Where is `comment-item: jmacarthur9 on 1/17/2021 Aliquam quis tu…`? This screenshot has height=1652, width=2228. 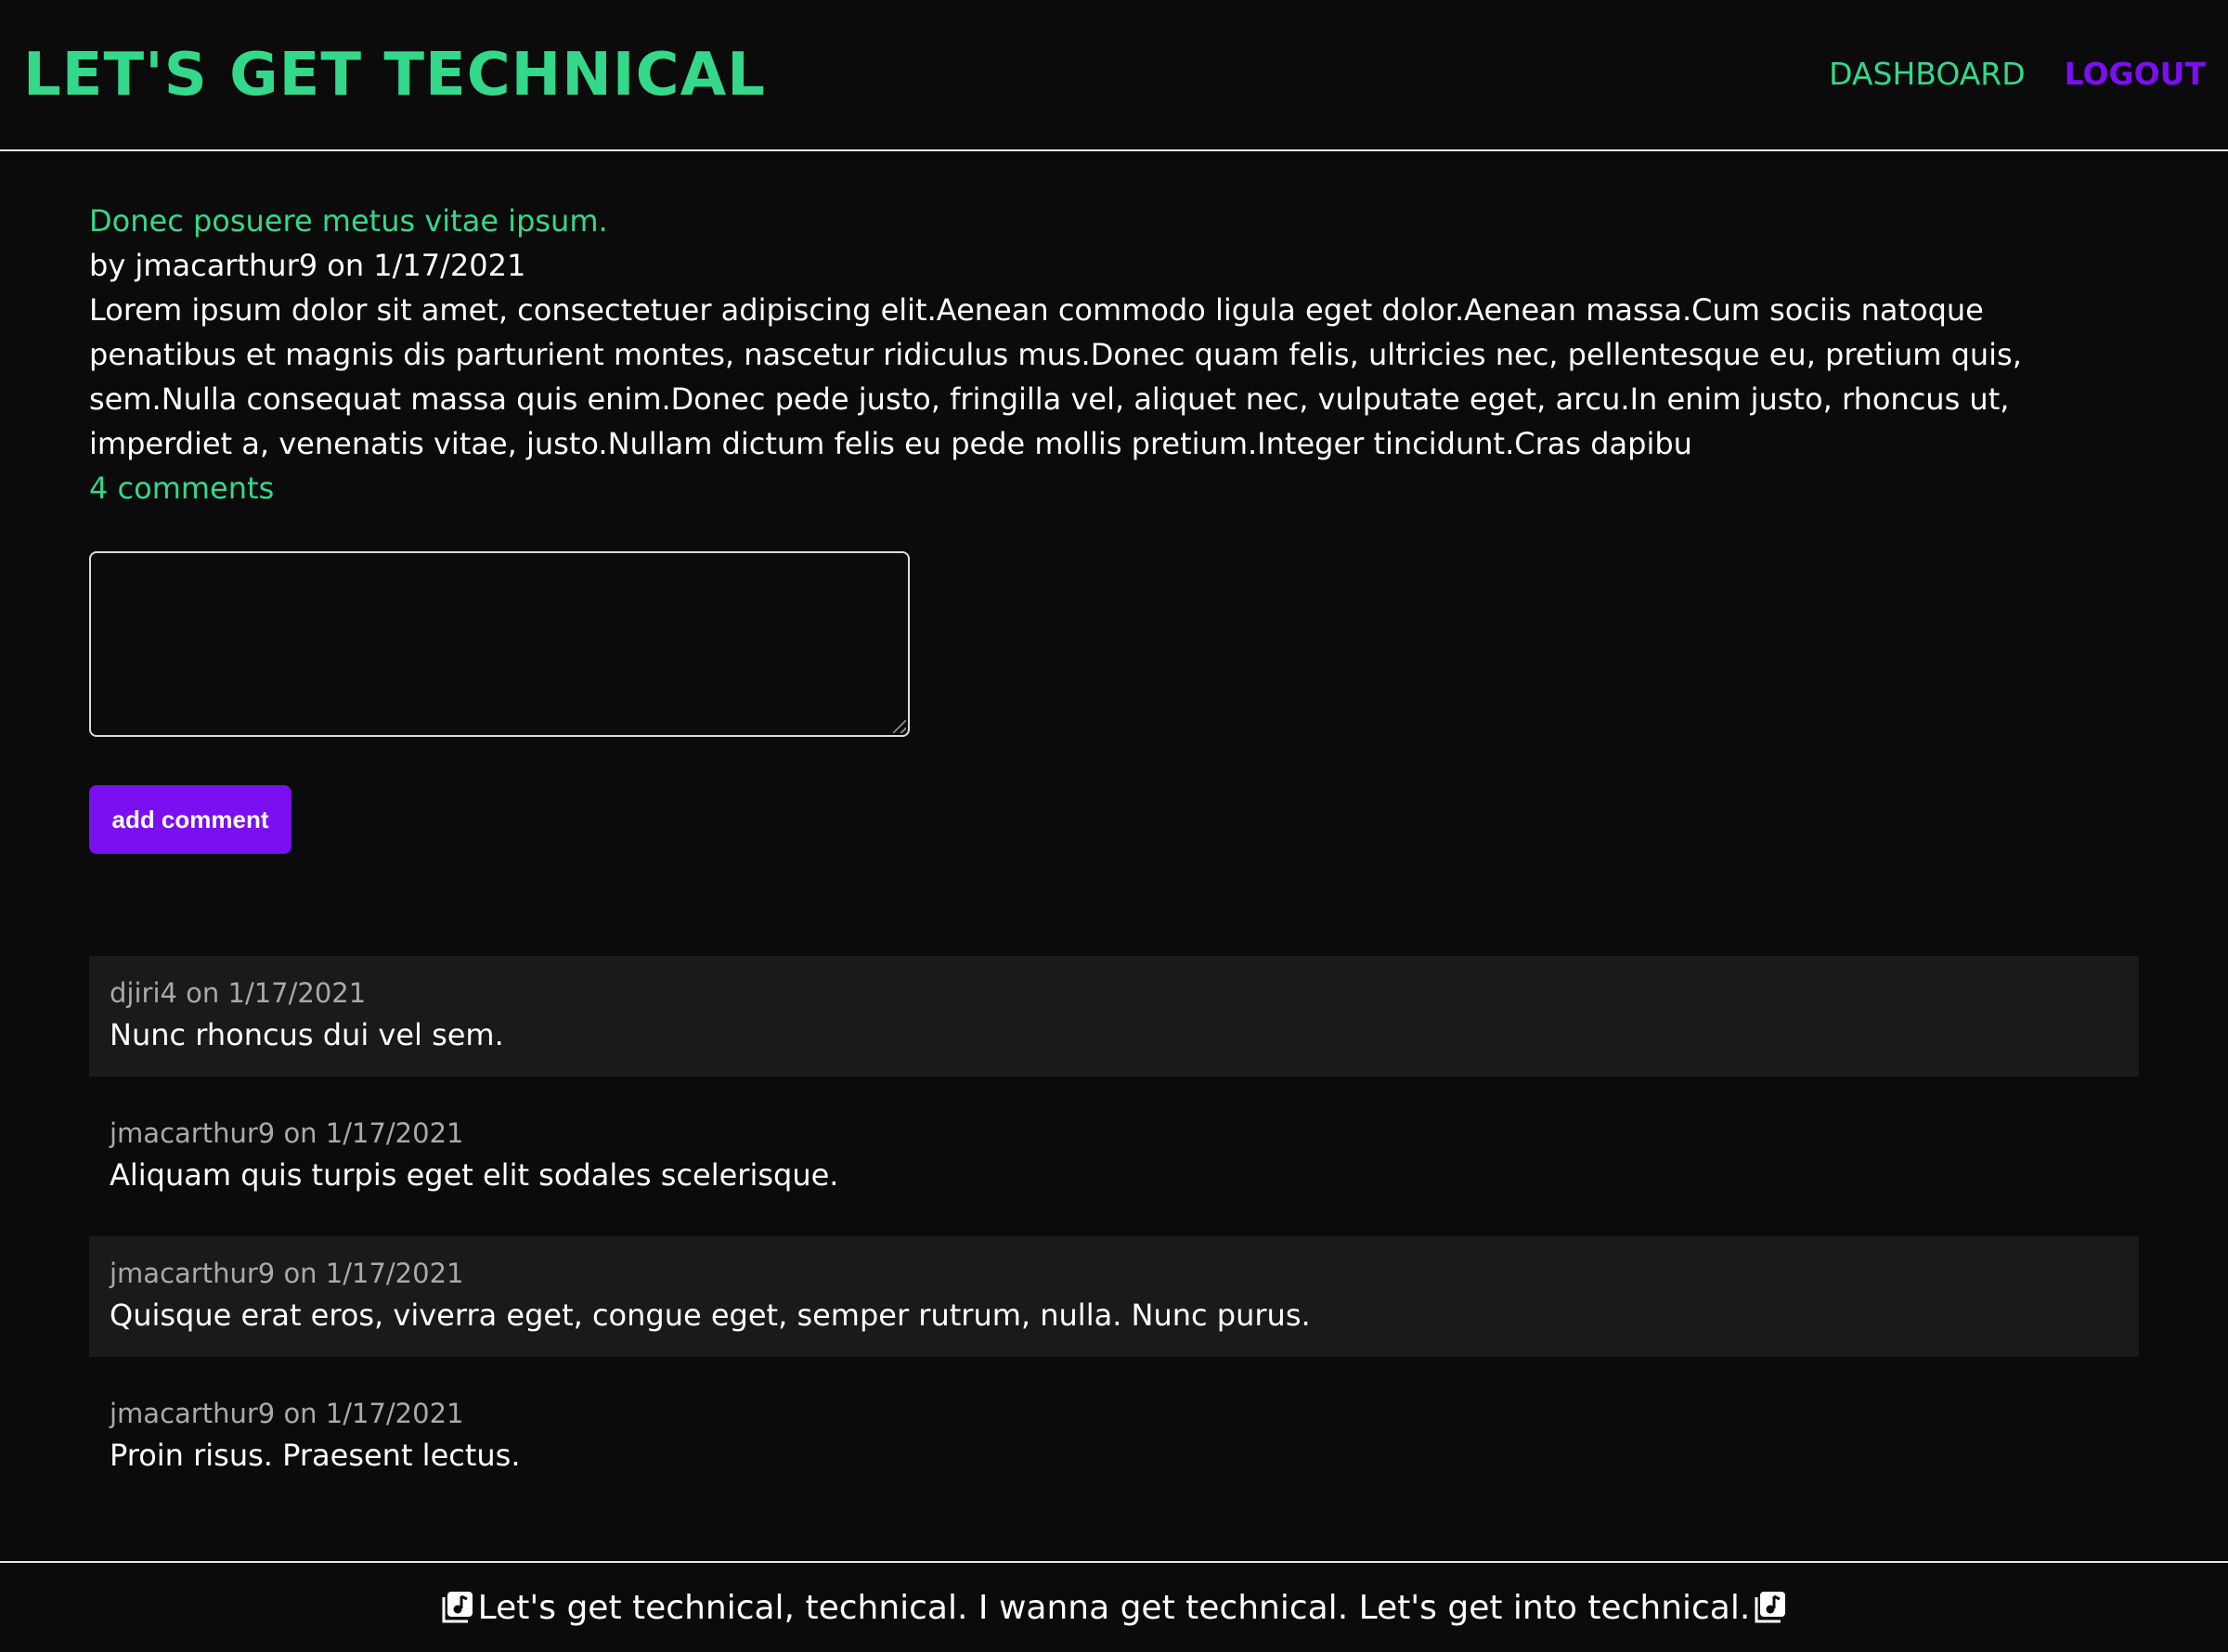
comment-item: jmacarthur9 on 1/17/2021 Aliquam quis tu… is located at coordinates (1114, 1156).